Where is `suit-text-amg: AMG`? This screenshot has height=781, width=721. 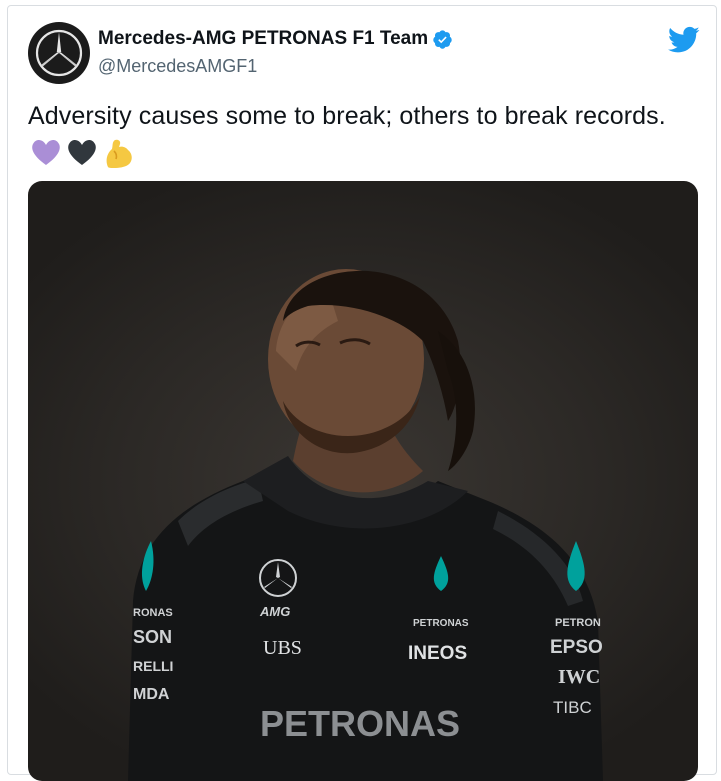 suit-text-amg: AMG is located at coordinates (274, 611).